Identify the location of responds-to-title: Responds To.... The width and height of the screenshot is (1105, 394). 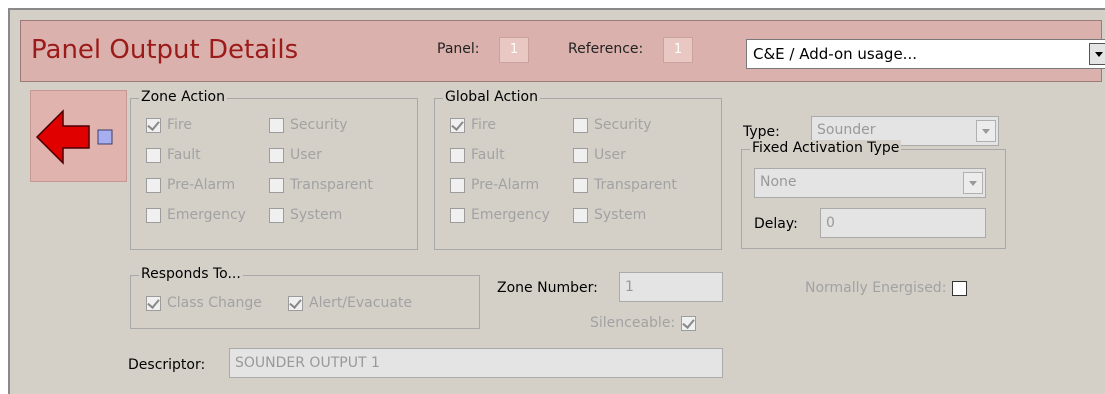
(191, 274).